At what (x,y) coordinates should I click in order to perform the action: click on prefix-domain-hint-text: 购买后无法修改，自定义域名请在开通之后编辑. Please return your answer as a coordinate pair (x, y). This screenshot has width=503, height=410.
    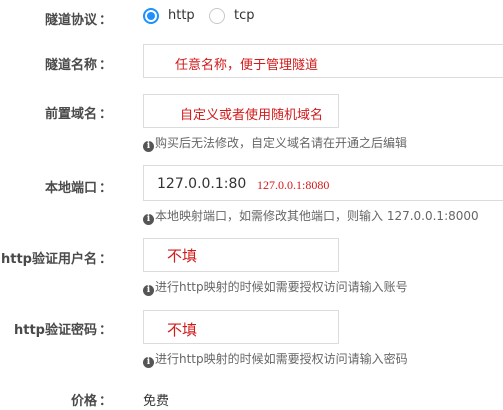
    Looking at the image, I should click on (281, 143).